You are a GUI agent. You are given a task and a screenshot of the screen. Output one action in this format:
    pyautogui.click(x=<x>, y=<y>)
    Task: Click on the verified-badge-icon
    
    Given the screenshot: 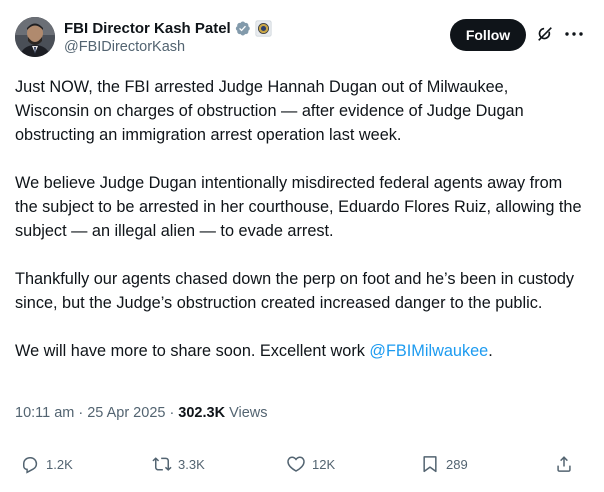 What is the action you would take?
    pyautogui.click(x=242, y=28)
    